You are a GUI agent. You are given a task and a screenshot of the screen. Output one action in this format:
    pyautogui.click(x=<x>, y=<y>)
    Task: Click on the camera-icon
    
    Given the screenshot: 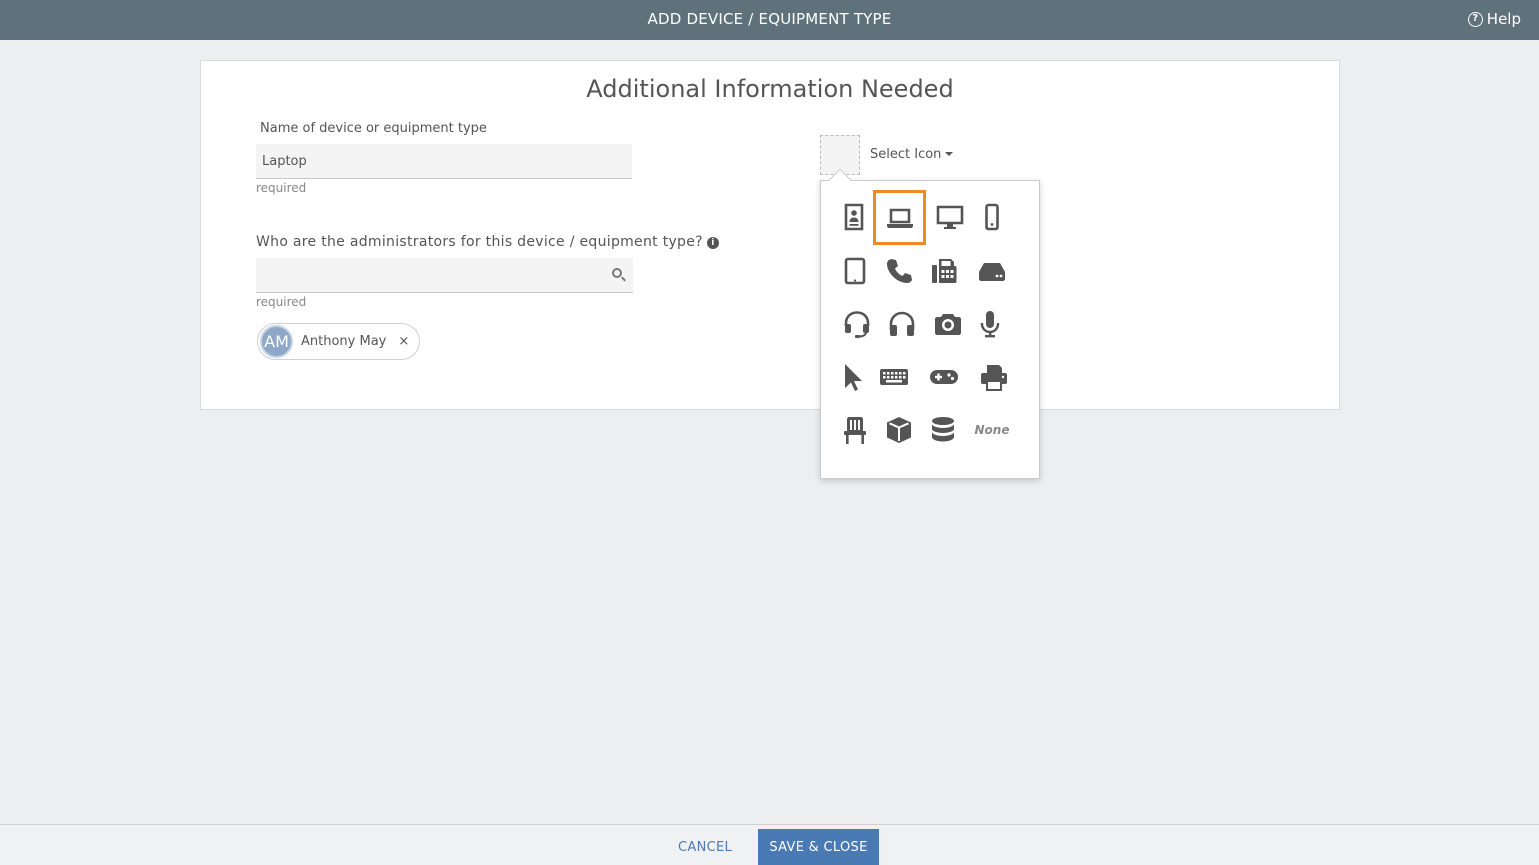 What is the action you would take?
    pyautogui.click(x=948, y=324)
    